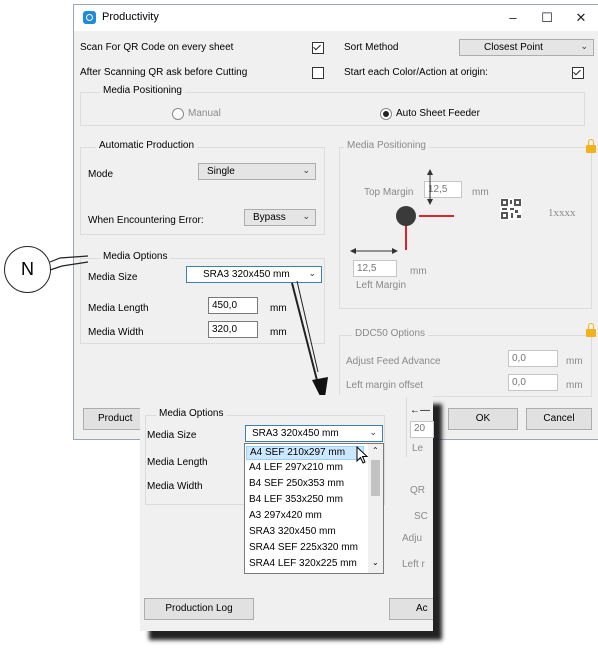  I want to click on scroll-thumb, so click(375, 478).